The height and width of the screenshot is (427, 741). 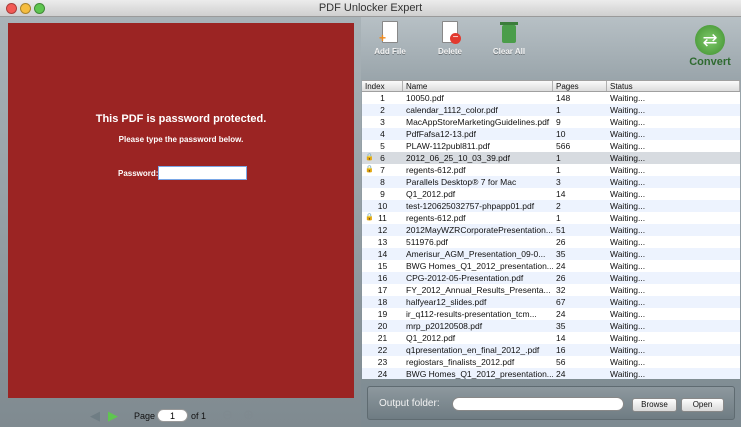 I want to click on cell-name: 10050.pdf, so click(x=425, y=98).